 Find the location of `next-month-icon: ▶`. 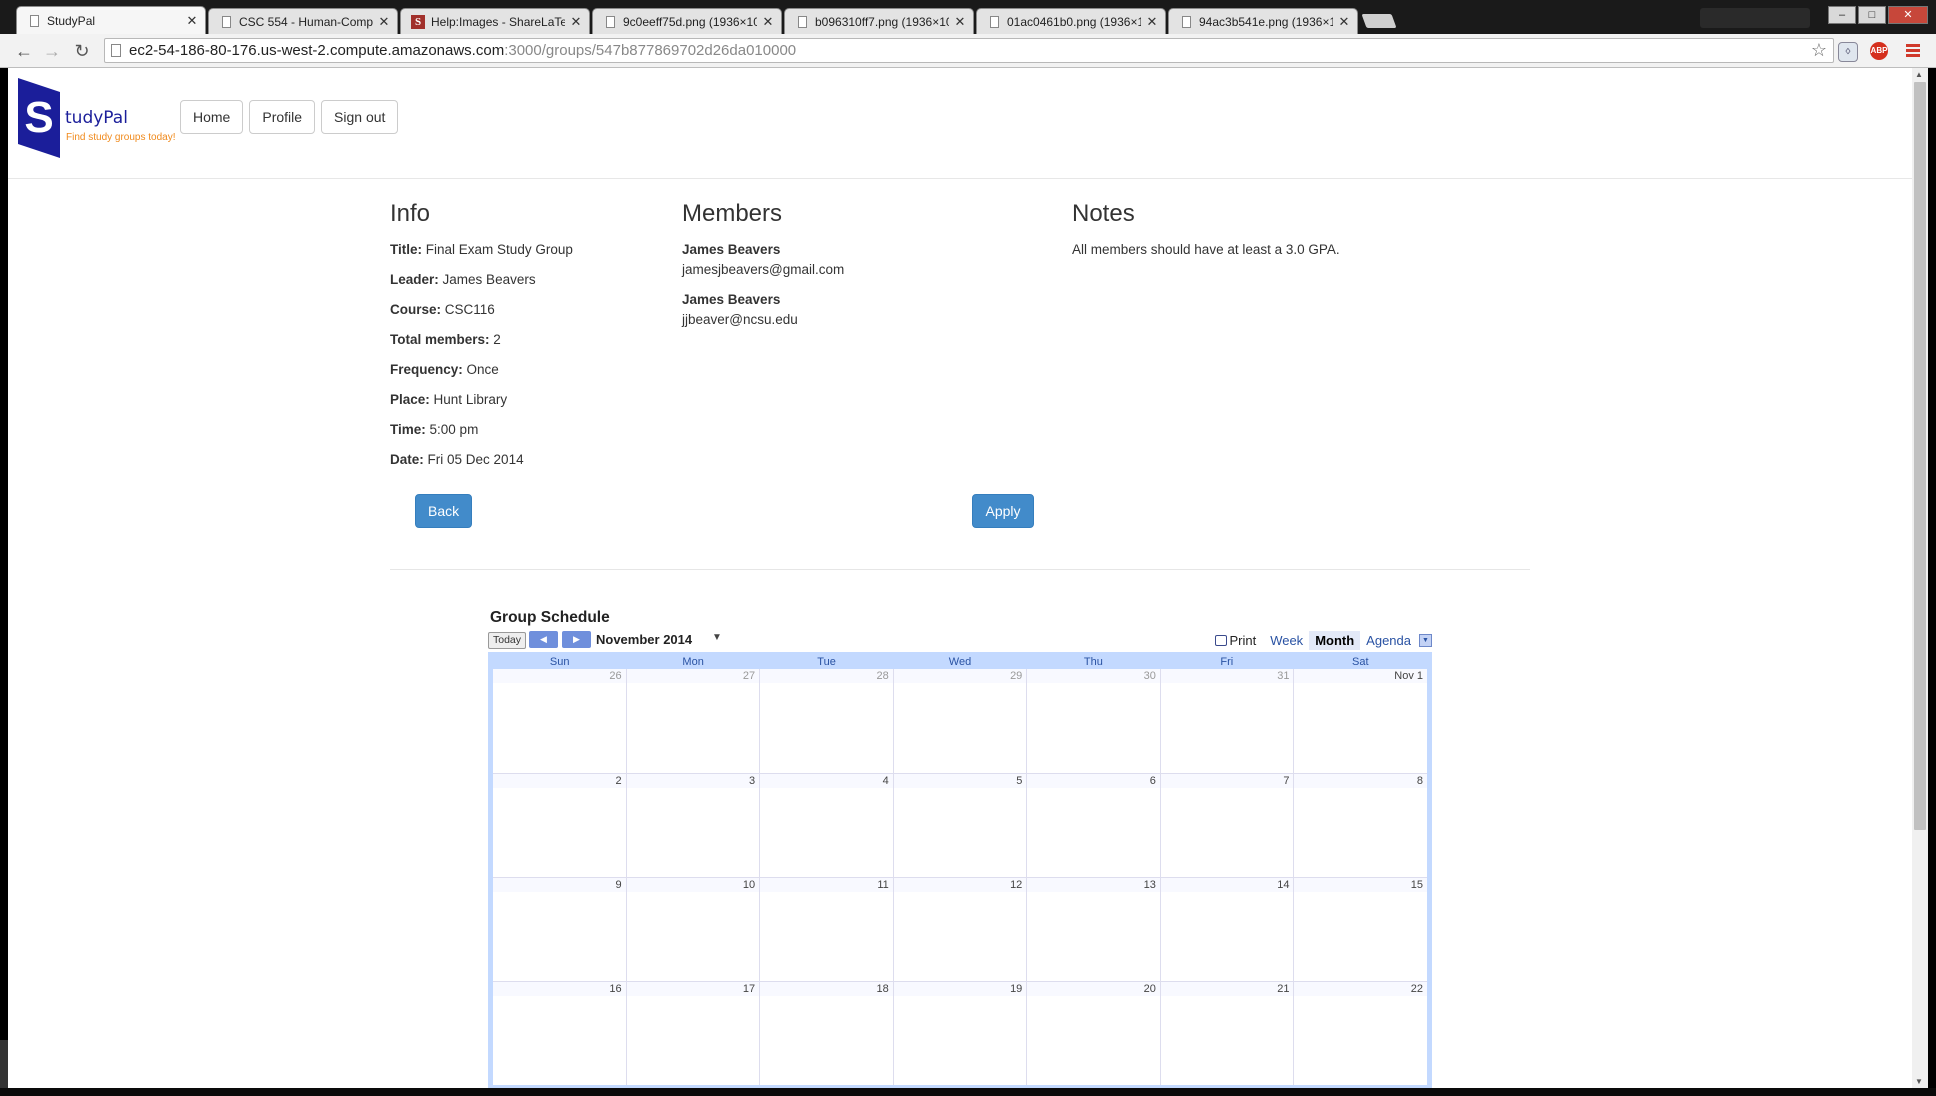

next-month-icon: ▶ is located at coordinates (576, 639).